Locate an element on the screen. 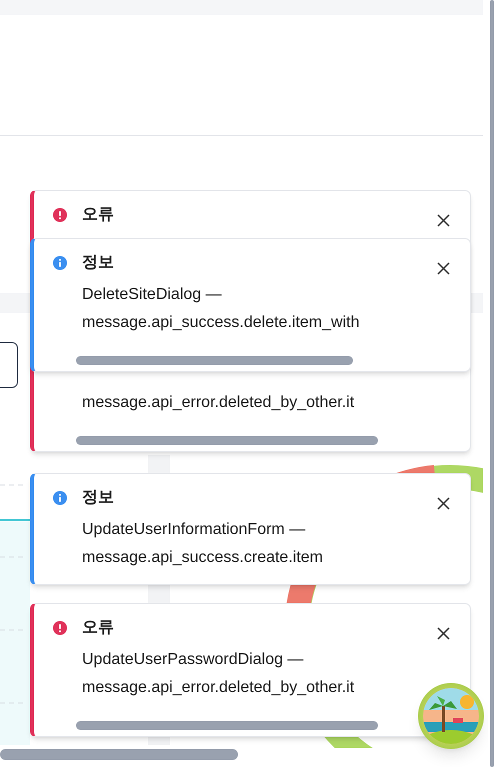 The image size is (500, 767). toast-message: DeleteSiteDialog — is located at coordinates (152, 295).